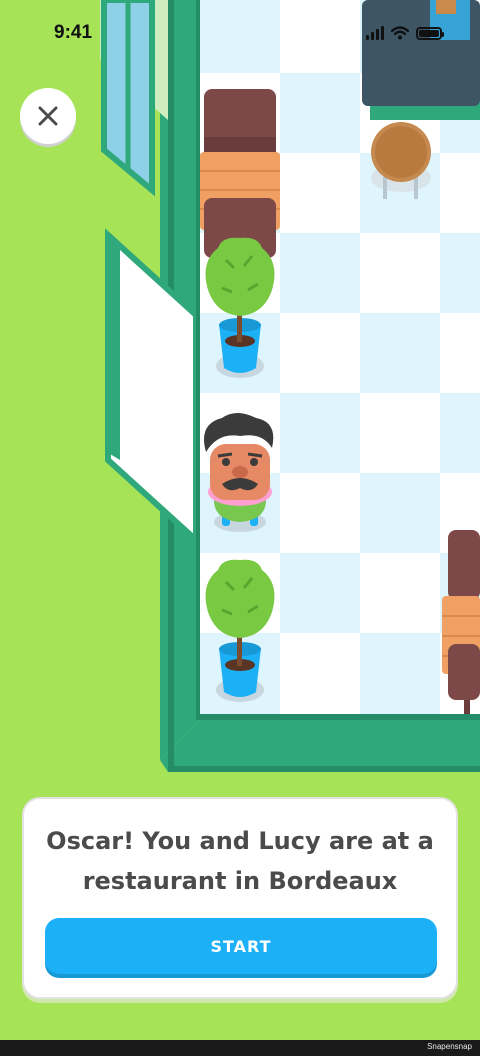 This screenshot has width=480, height=1056. What do you see at coordinates (240, 1048) in the screenshot?
I see `bottom-bar` at bounding box center [240, 1048].